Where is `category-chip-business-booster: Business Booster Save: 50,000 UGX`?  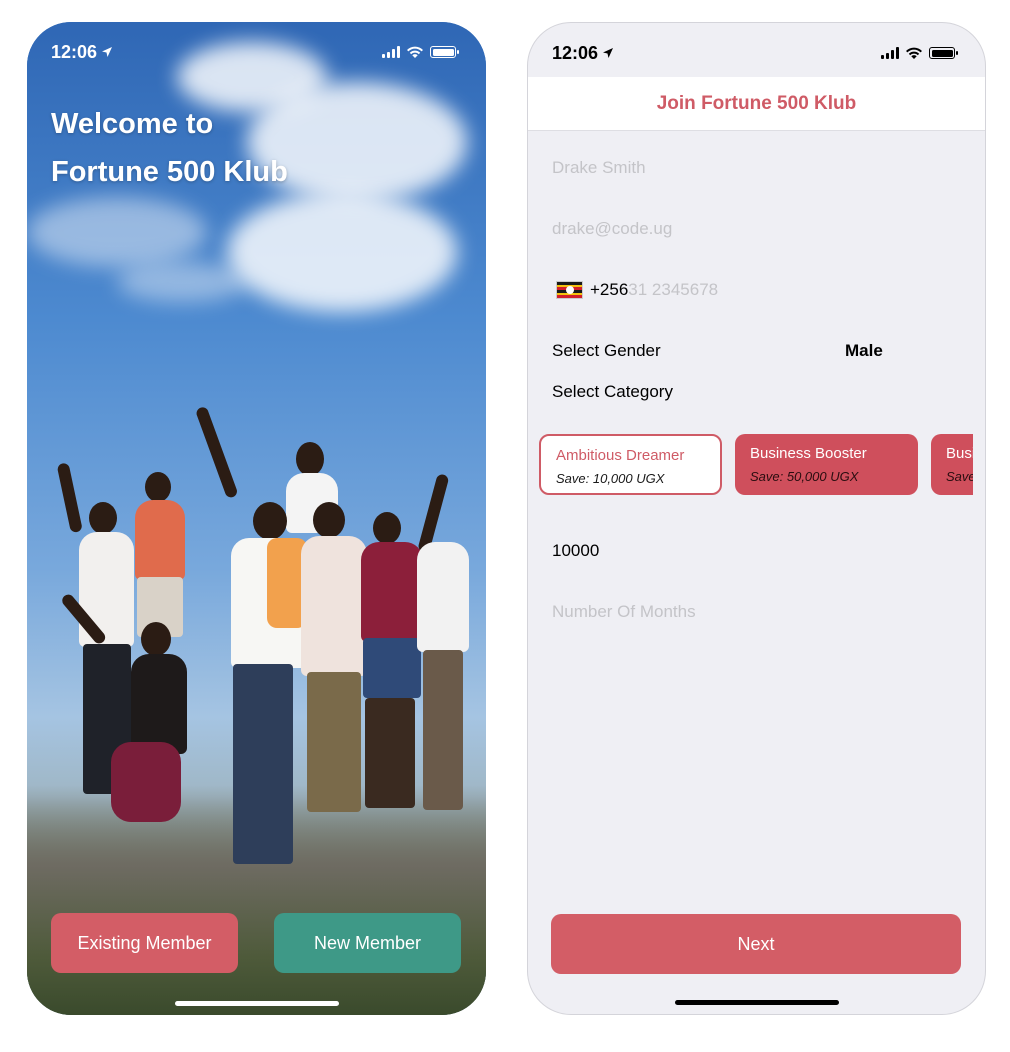
category-chip-business-booster: Business Booster Save: 50,000 UGX is located at coordinates (826, 464).